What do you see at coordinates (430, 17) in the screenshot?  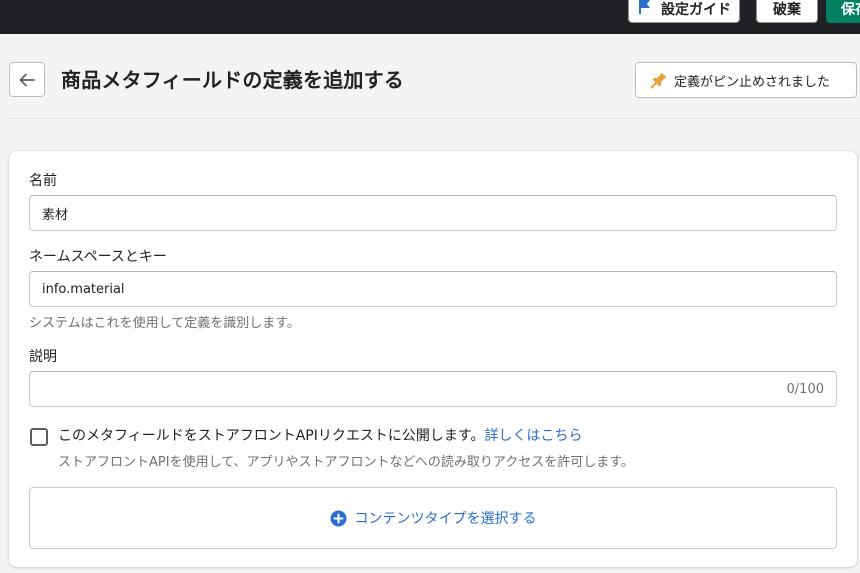 I see `top-bar: 設定ガイド 破棄 保存` at bounding box center [430, 17].